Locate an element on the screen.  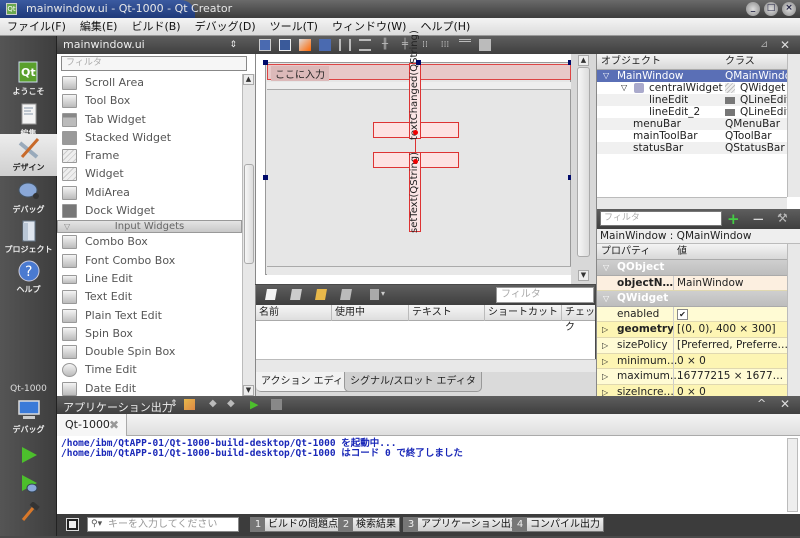
col-object: オブジェクト is located at coordinates (631, 61).